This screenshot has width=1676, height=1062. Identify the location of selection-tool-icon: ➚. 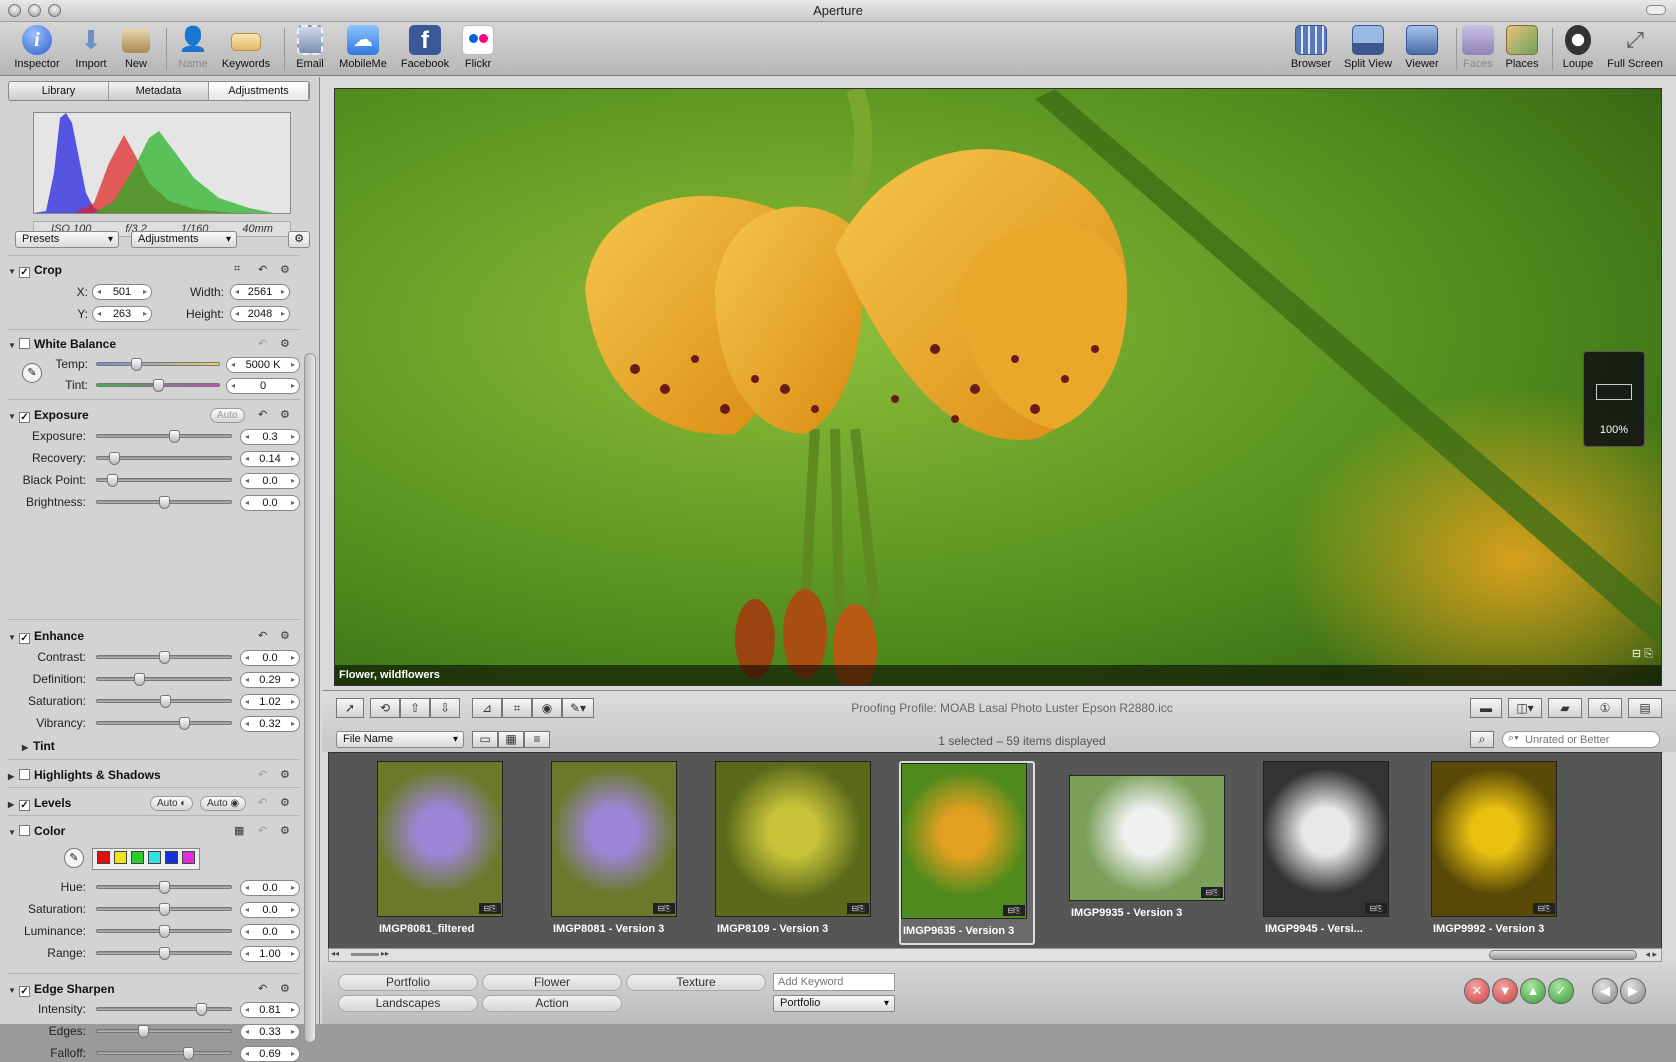
(350, 708).